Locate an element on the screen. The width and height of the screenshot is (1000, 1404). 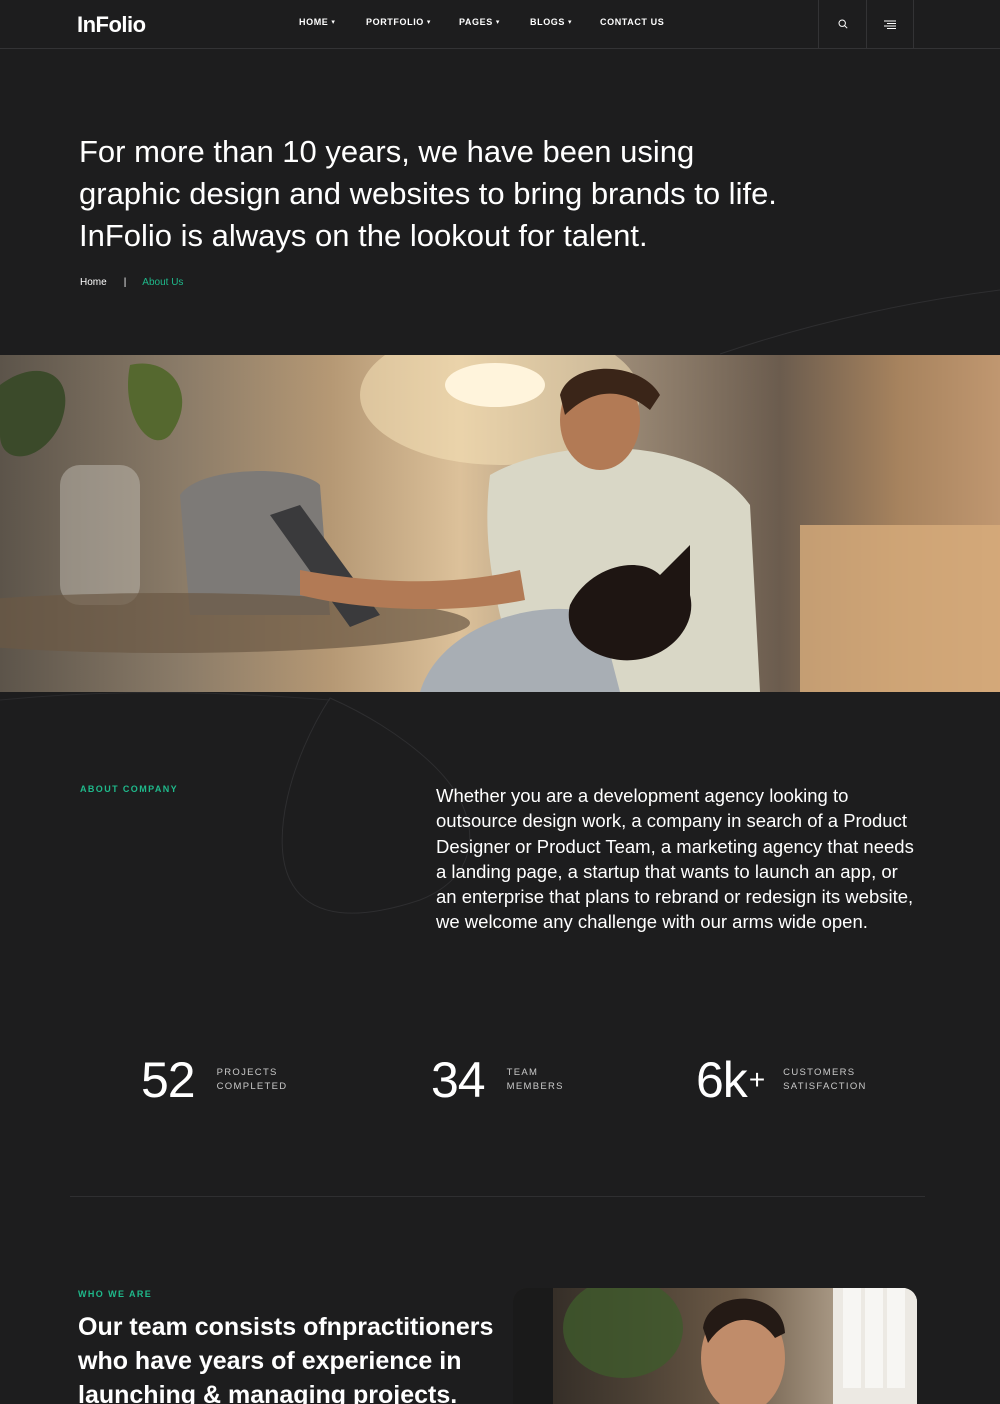
team-image is located at coordinates (715, 1346).